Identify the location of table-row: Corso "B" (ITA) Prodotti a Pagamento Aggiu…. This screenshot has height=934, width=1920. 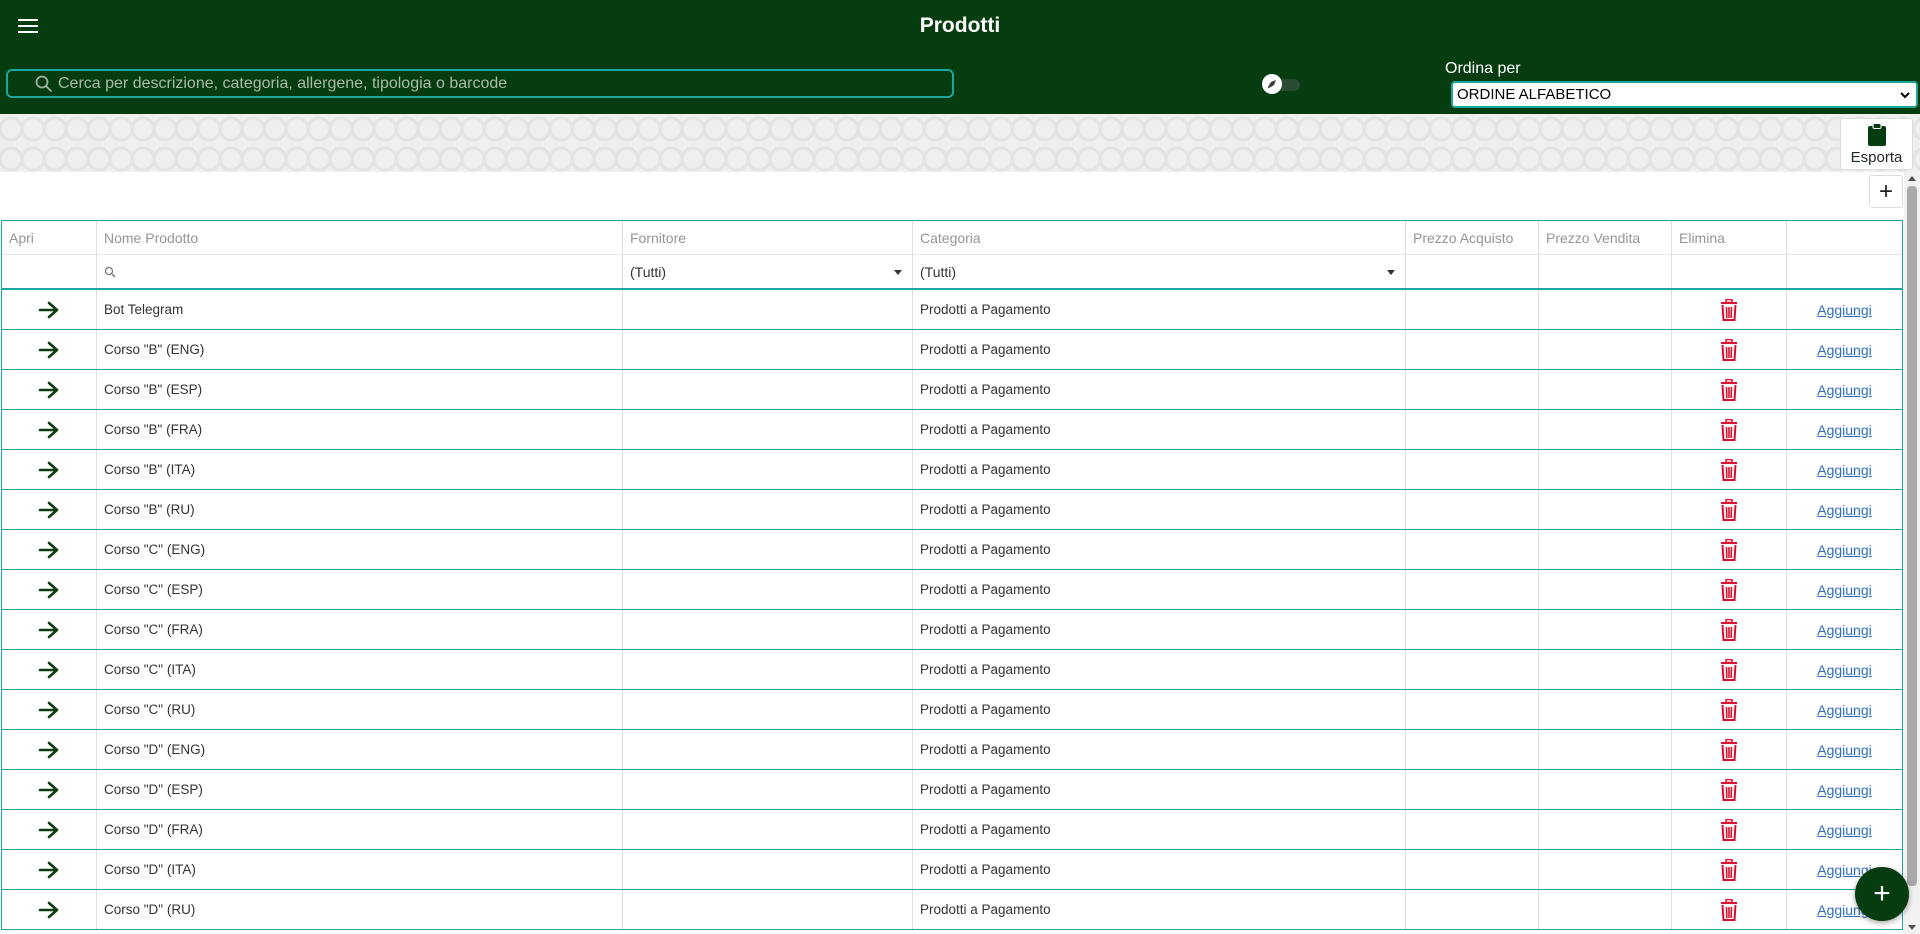
(952, 470).